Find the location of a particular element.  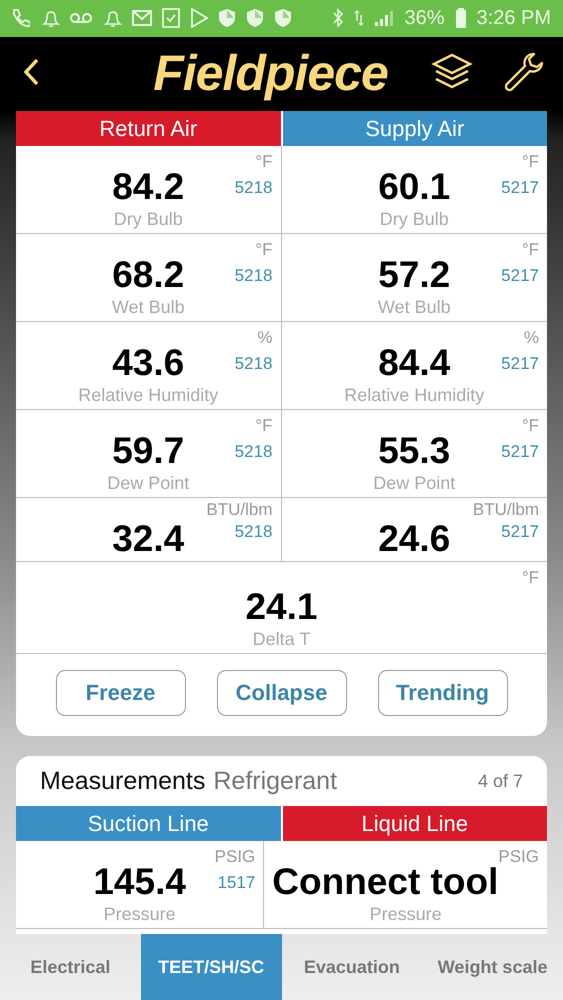

tab: TEET/SH/SC is located at coordinates (211, 967).